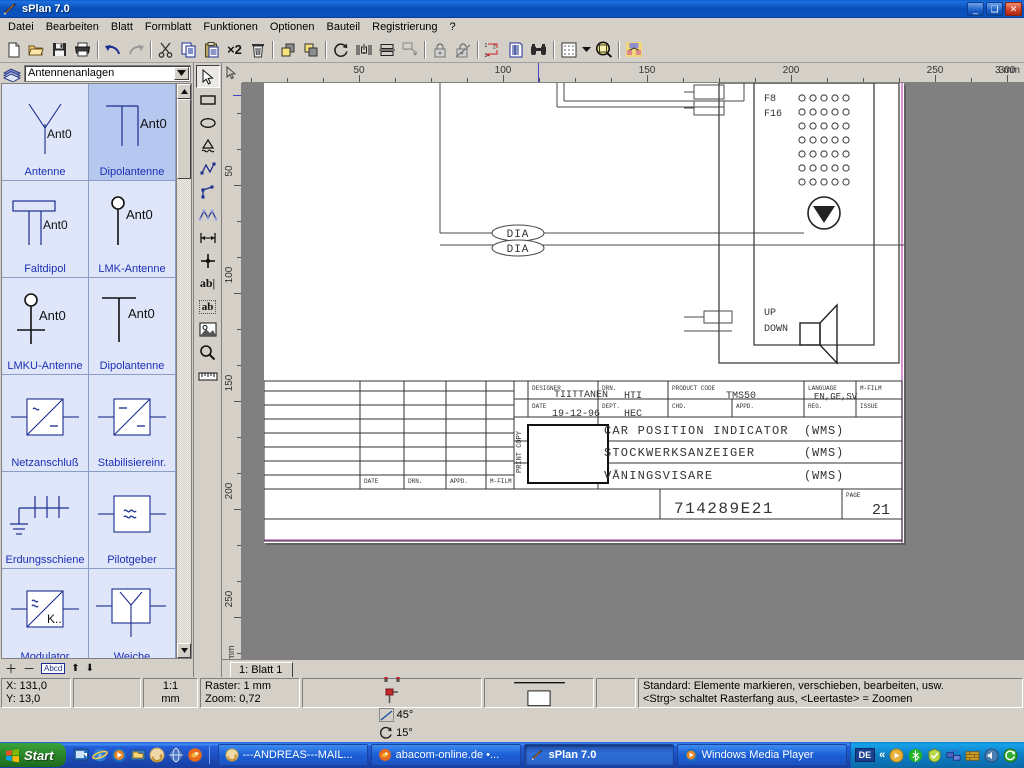 The height and width of the screenshot is (768, 1024). I want to click on remove-component-button: －, so click(29, 668).